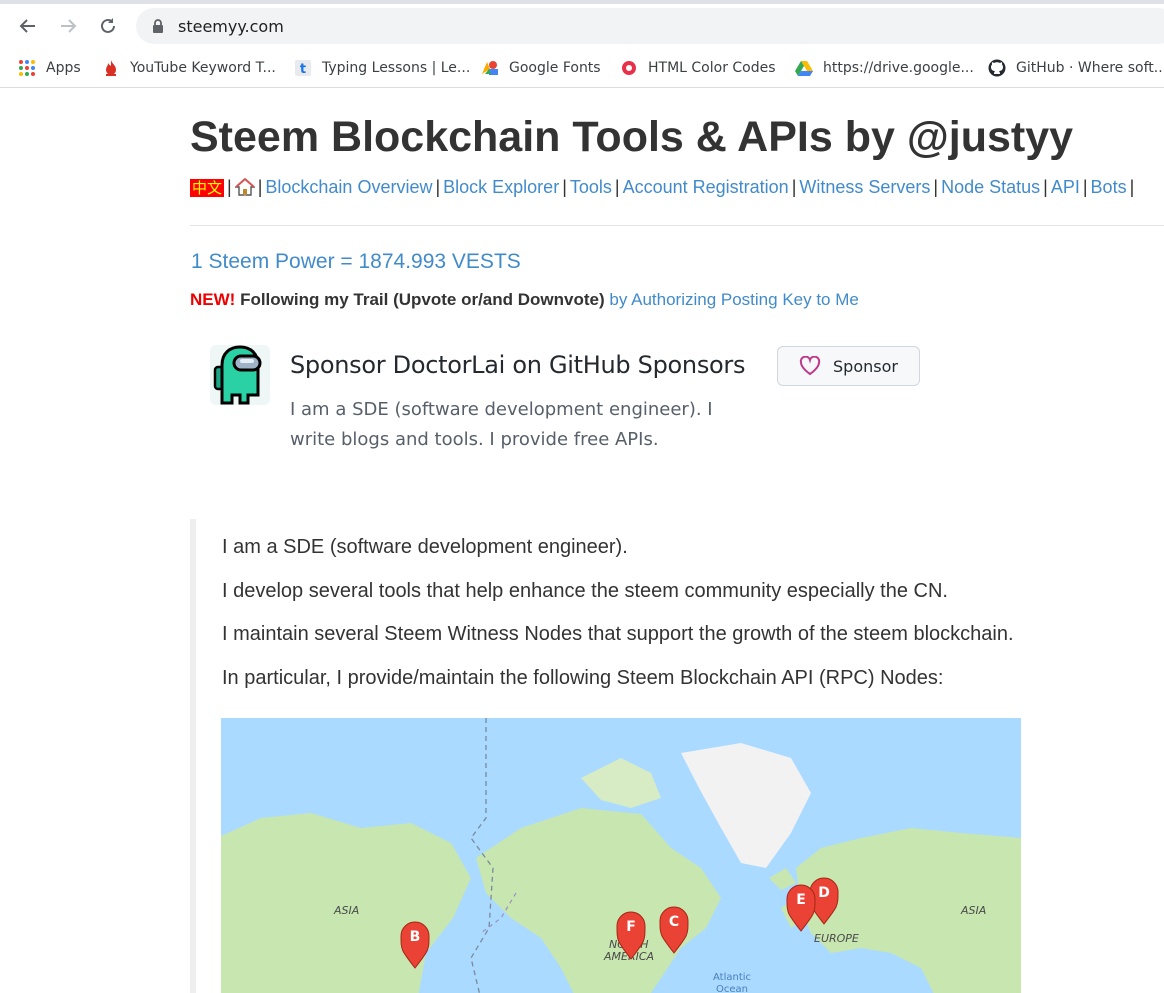 The image size is (1164, 993). I want to click on nav-account-registration: Account Registration, so click(706, 187).